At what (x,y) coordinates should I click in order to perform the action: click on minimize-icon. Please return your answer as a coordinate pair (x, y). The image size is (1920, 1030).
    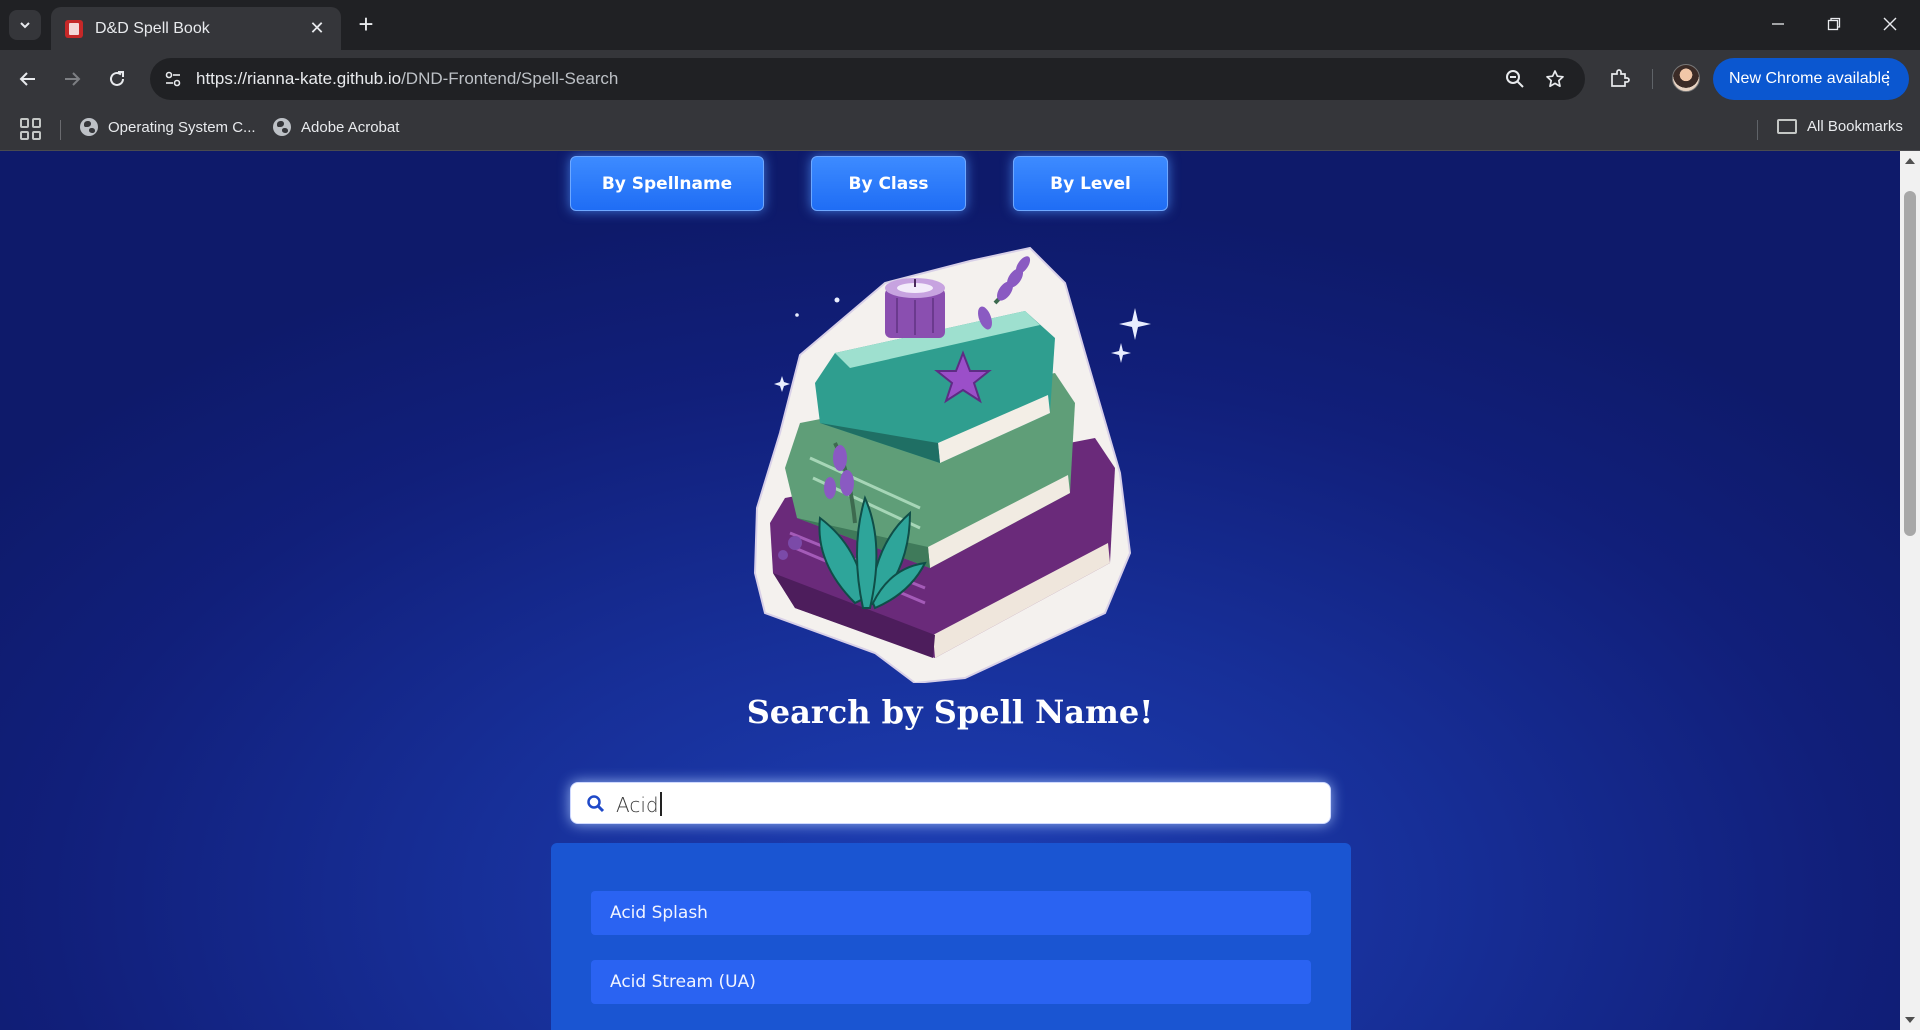
    Looking at the image, I should click on (1778, 24).